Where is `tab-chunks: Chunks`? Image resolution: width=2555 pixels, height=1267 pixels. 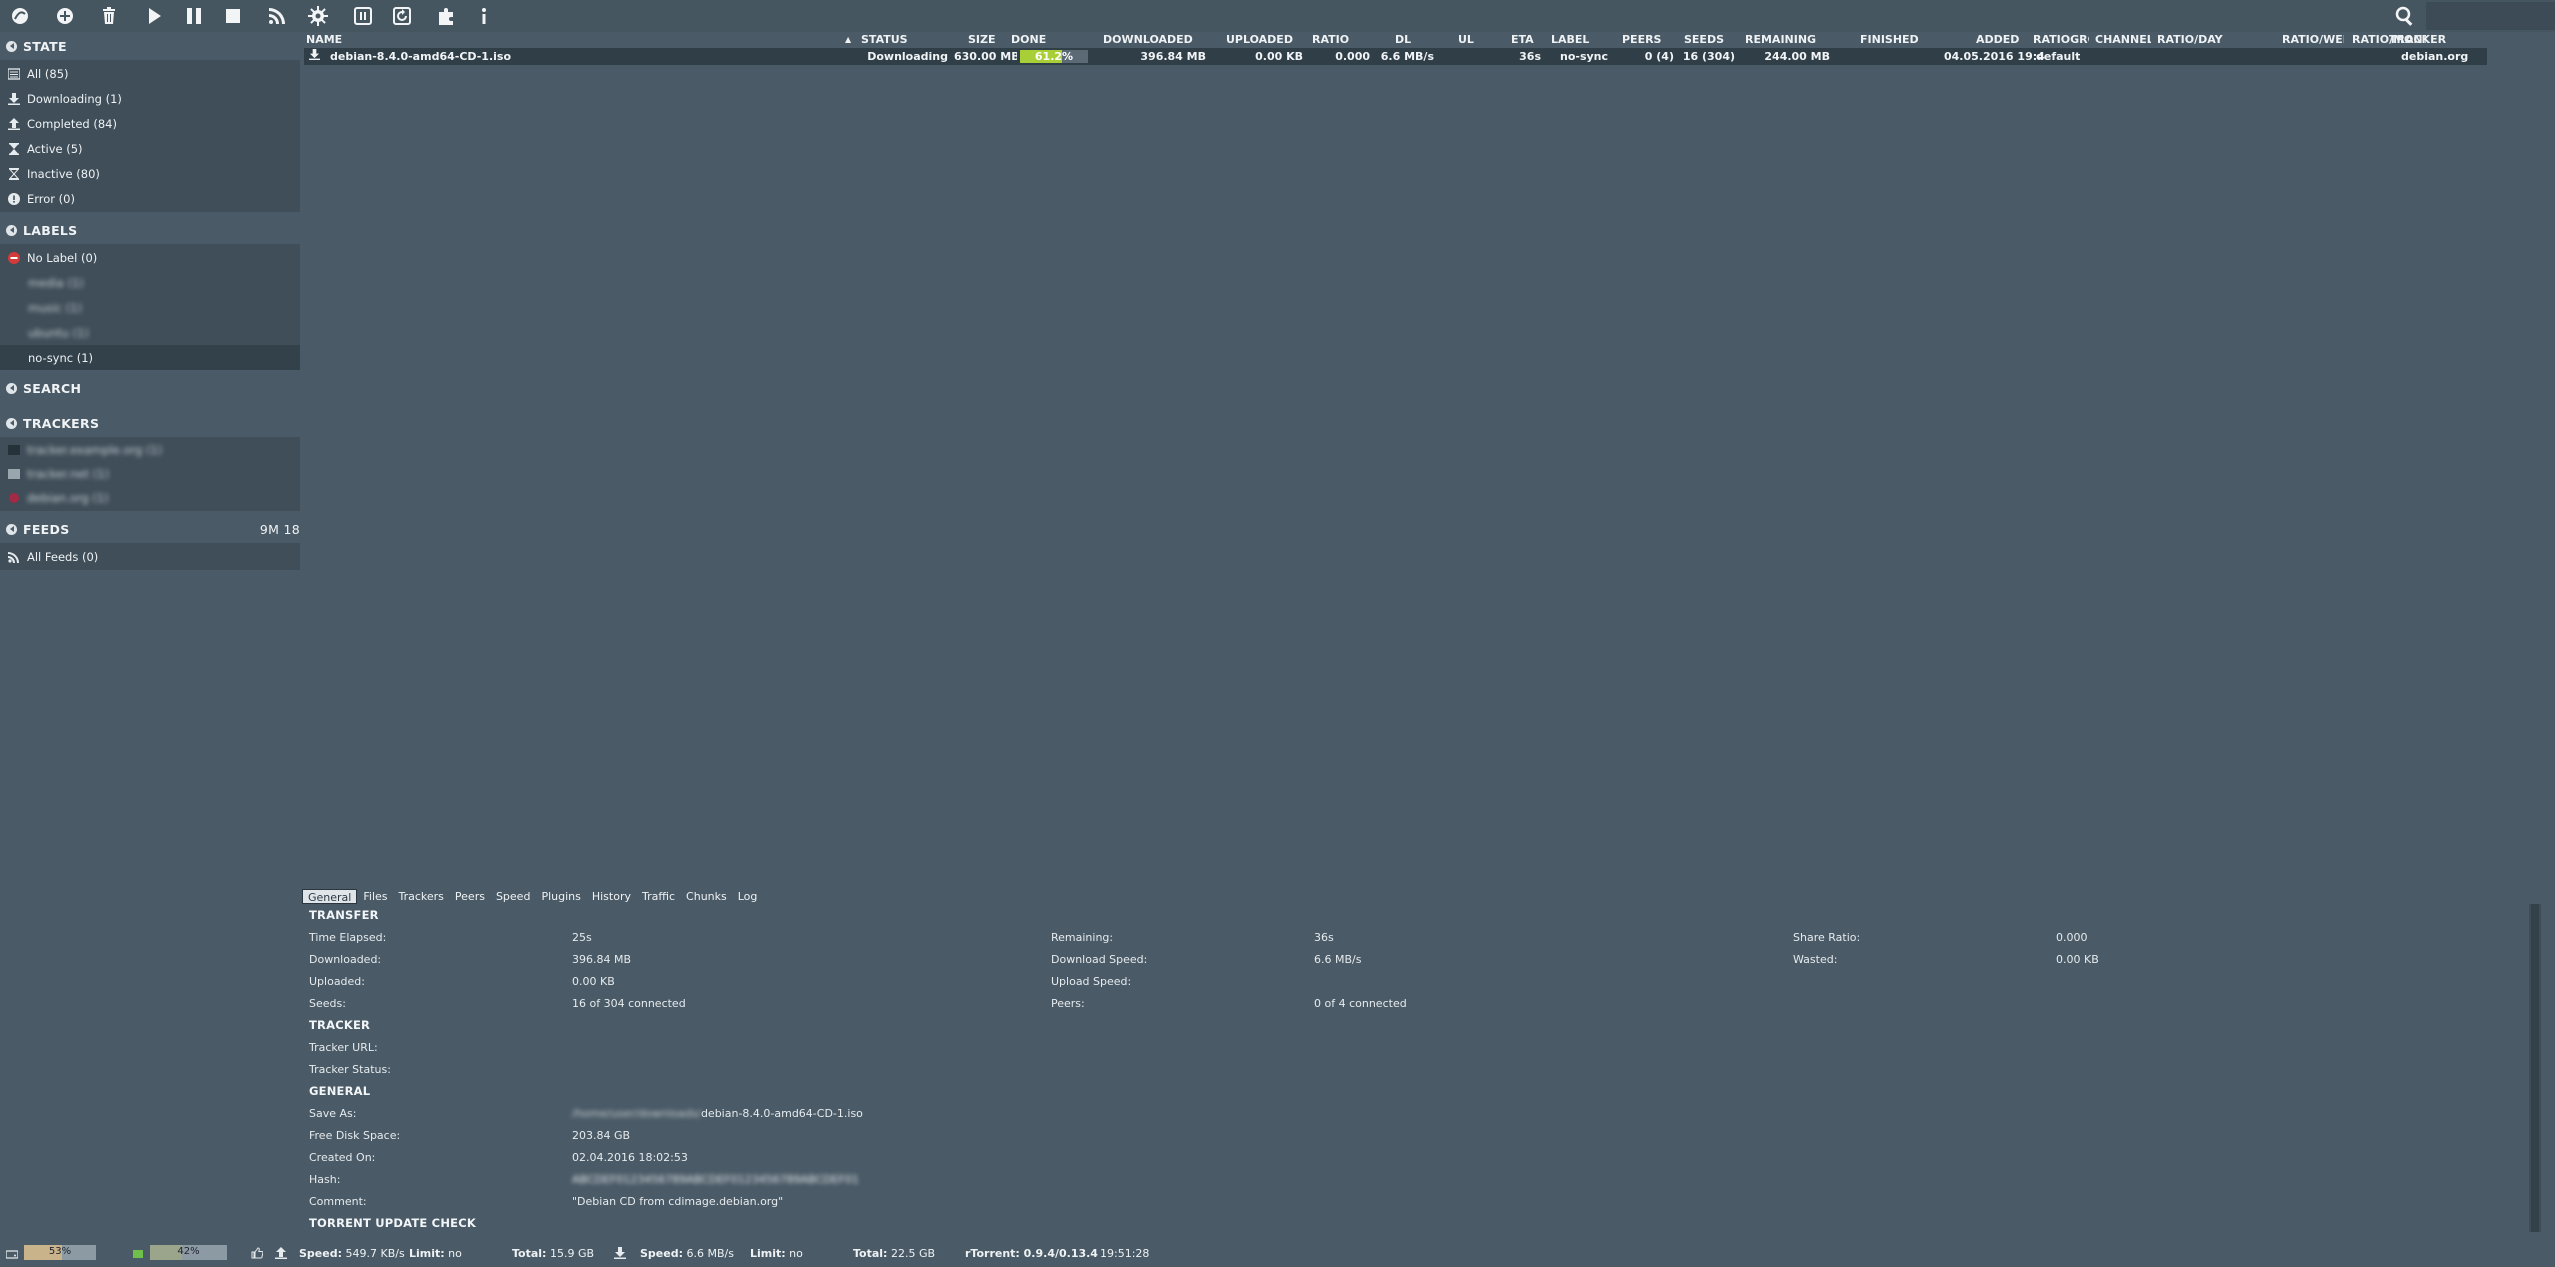 tab-chunks: Chunks is located at coordinates (706, 896).